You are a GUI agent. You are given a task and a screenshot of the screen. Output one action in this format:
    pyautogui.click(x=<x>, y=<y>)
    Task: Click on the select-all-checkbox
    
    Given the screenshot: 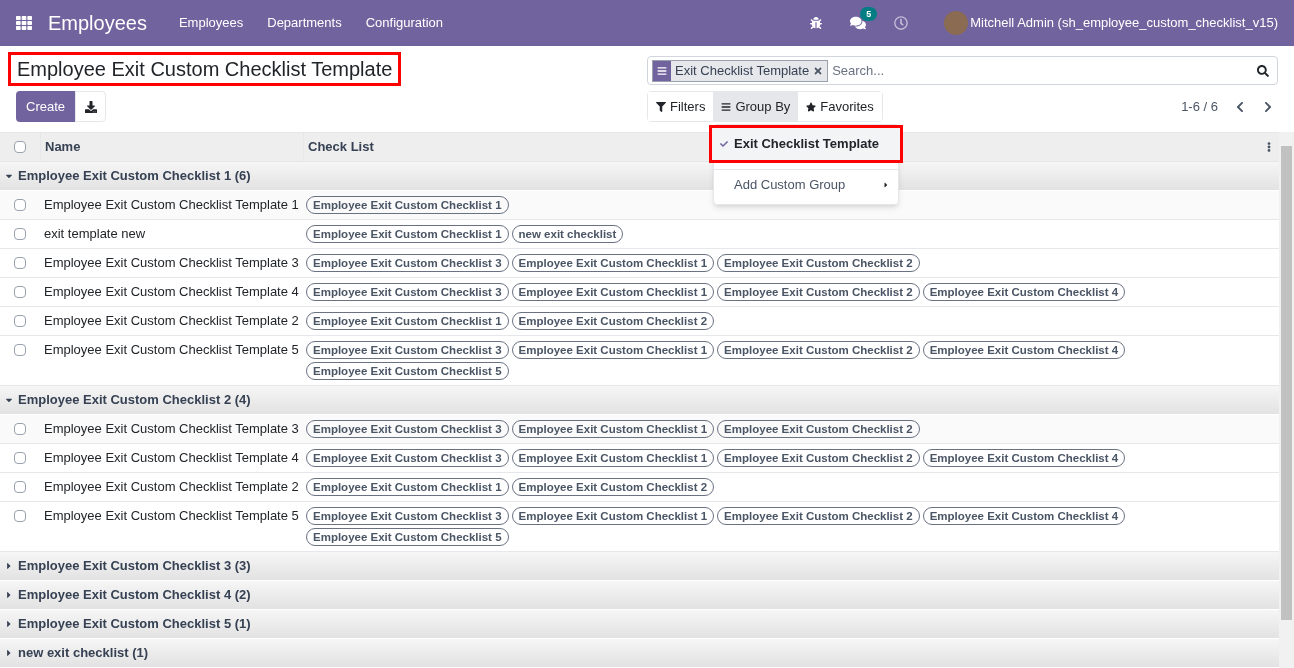 What is the action you would take?
    pyautogui.click(x=20, y=147)
    